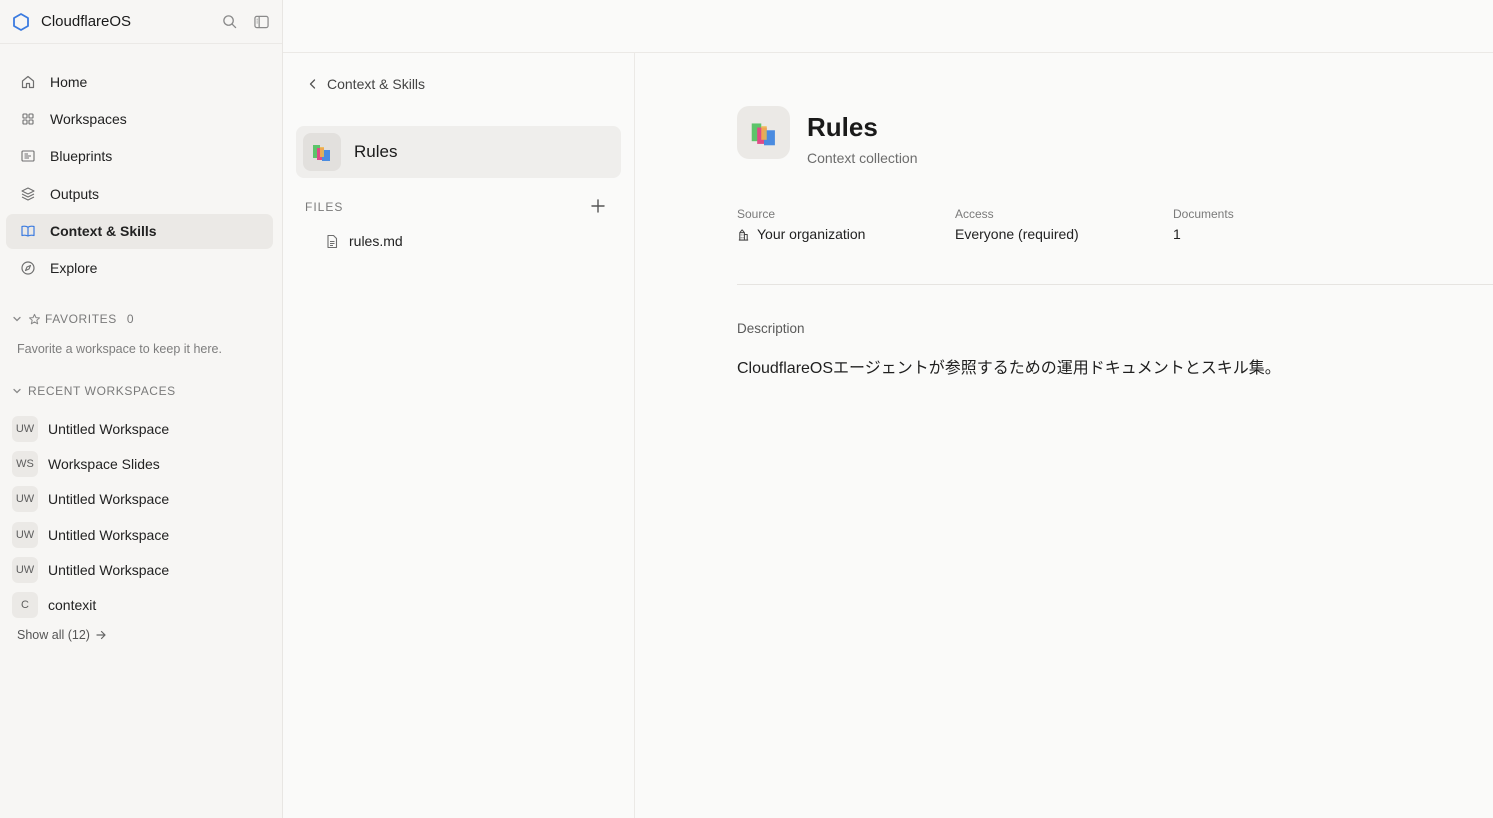  What do you see at coordinates (28, 268) in the screenshot?
I see `compass-icon` at bounding box center [28, 268].